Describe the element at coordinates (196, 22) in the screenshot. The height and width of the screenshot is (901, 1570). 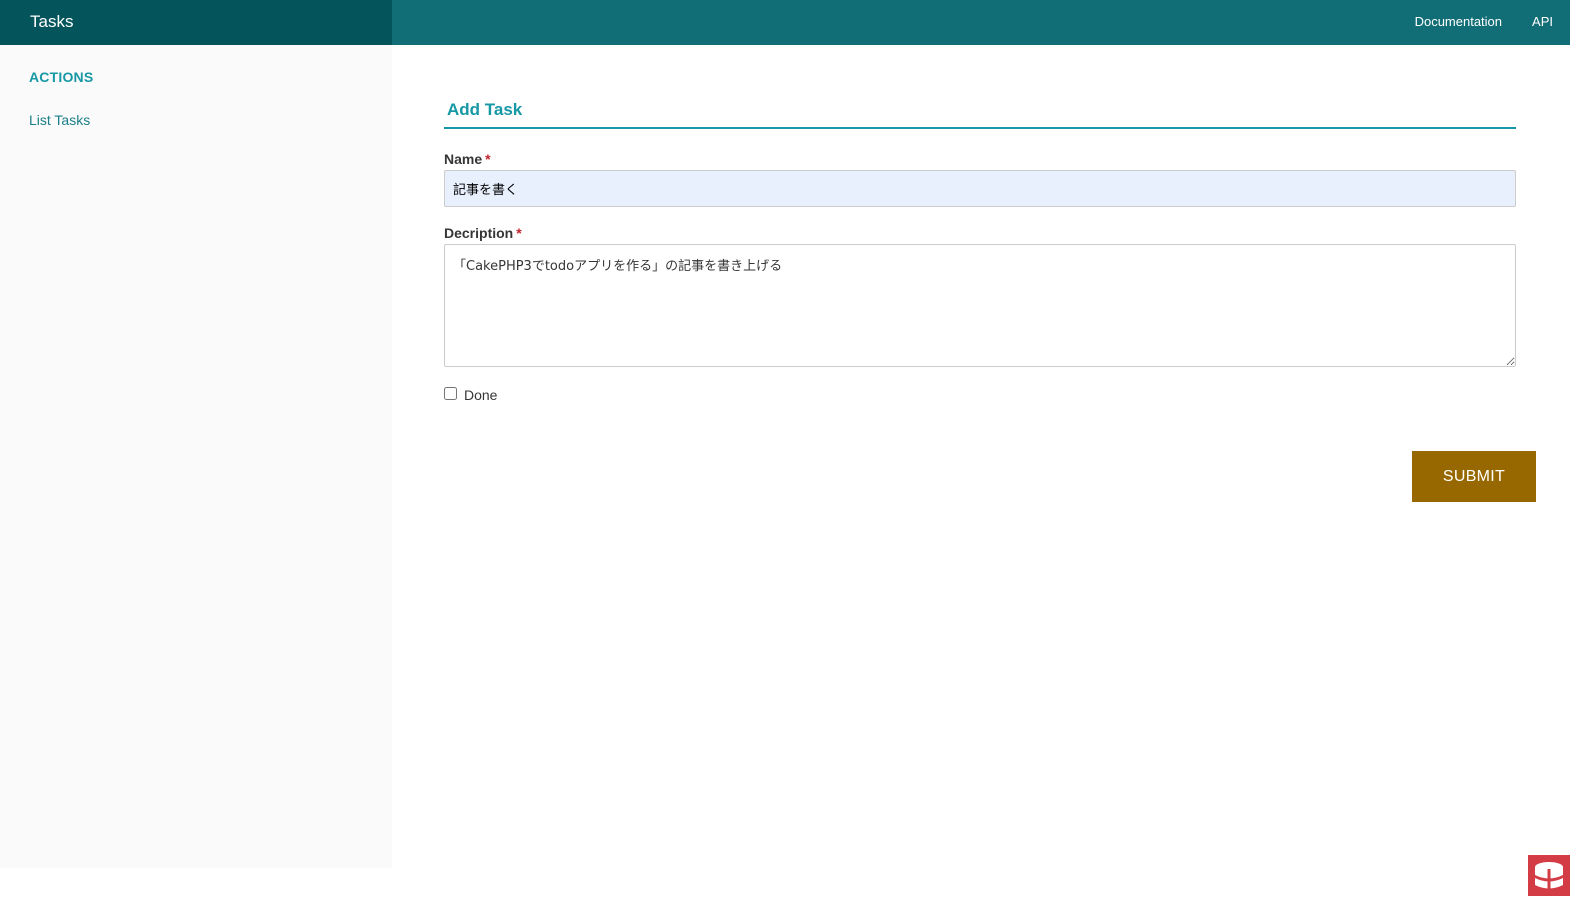
I see `brand-area: Tasks` at that location.